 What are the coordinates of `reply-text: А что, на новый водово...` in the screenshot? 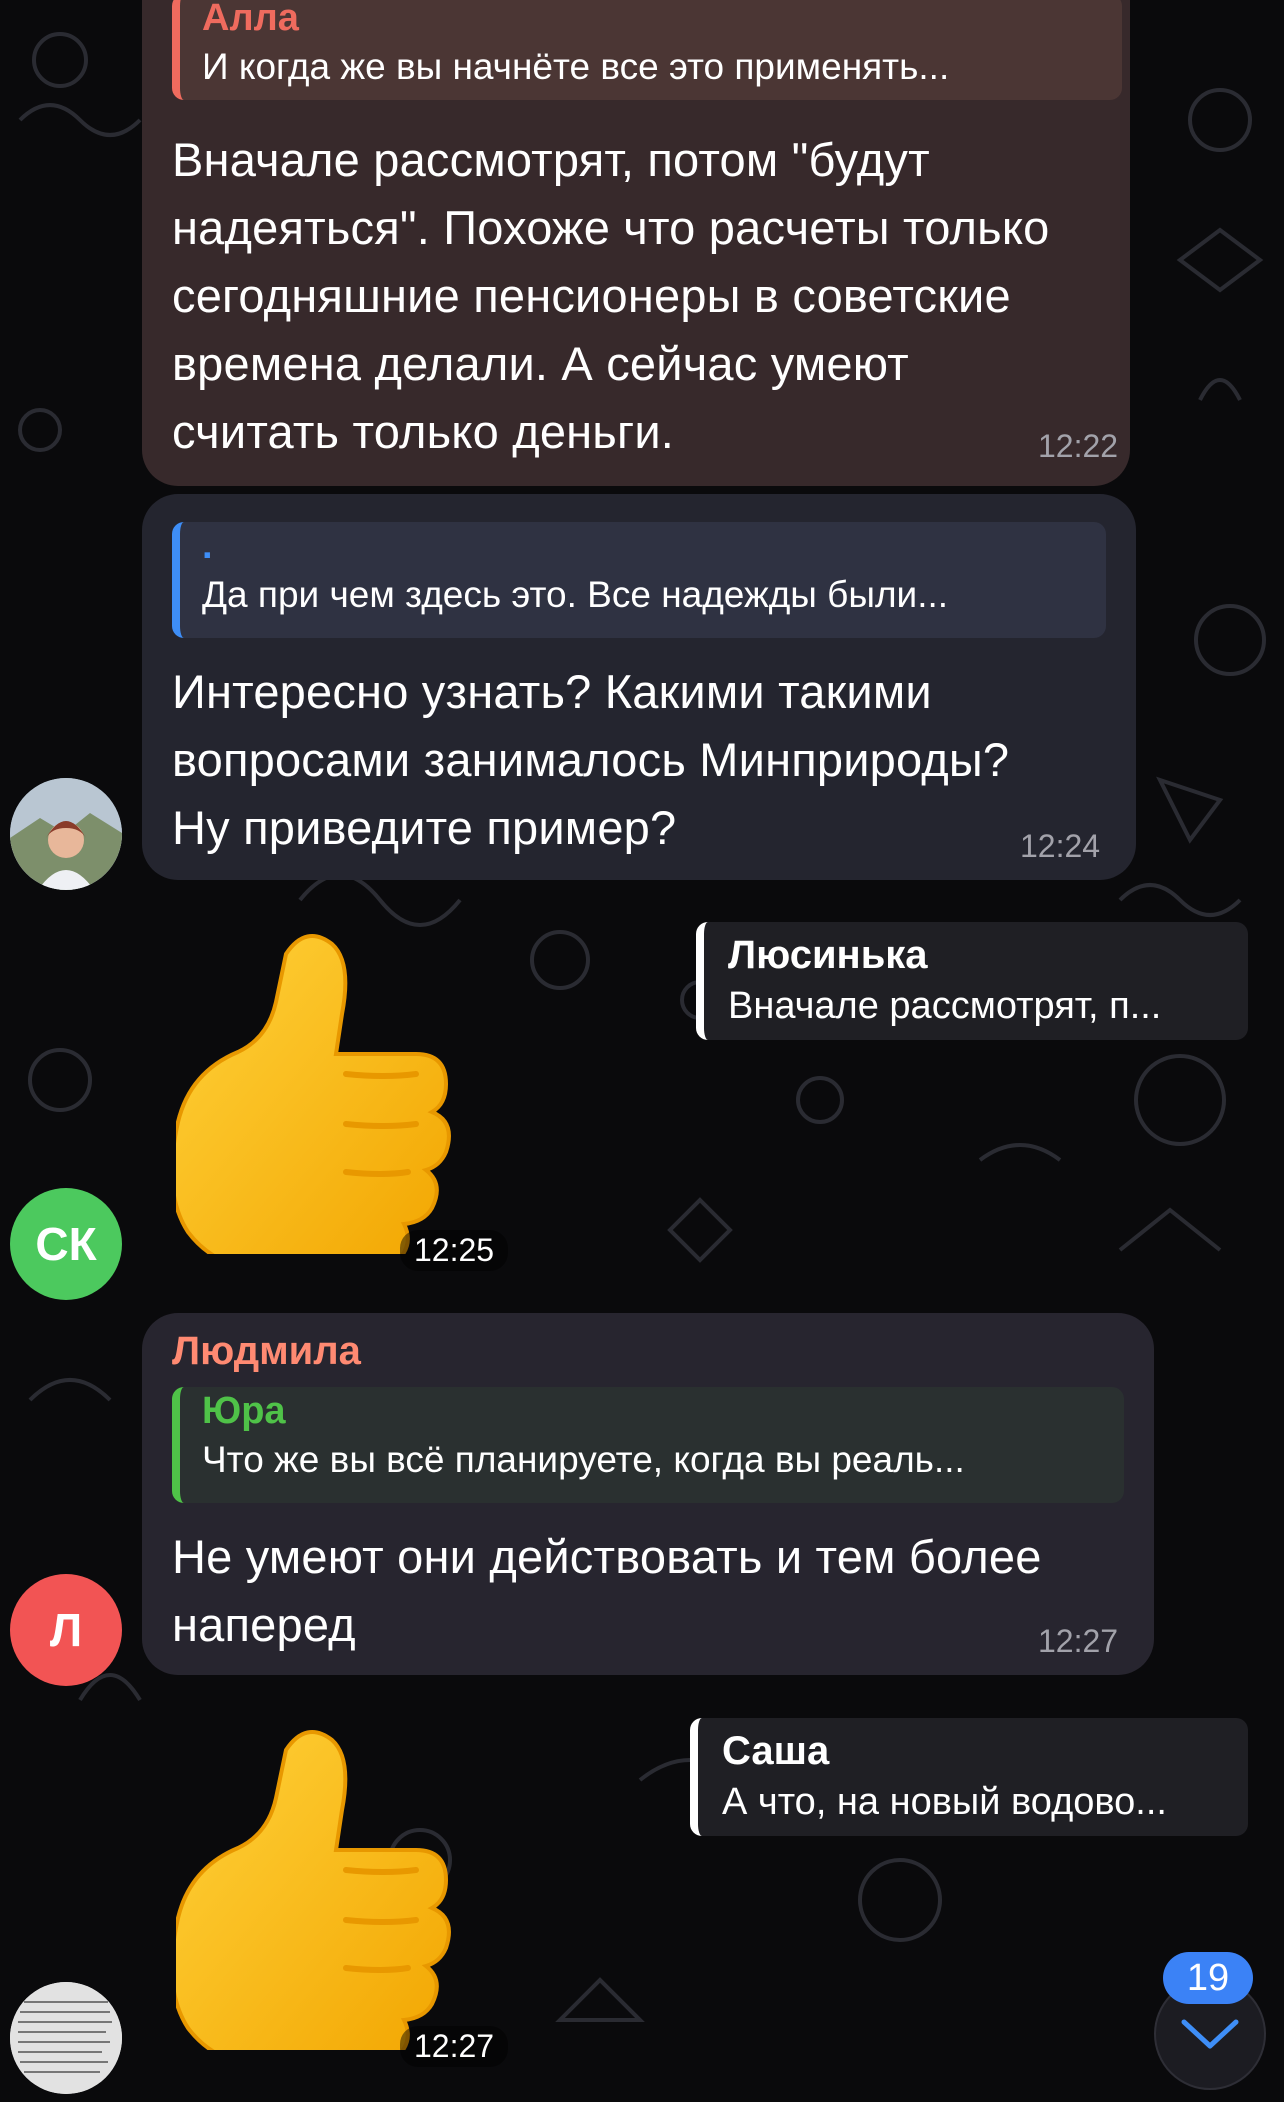 It's located at (944, 1802).